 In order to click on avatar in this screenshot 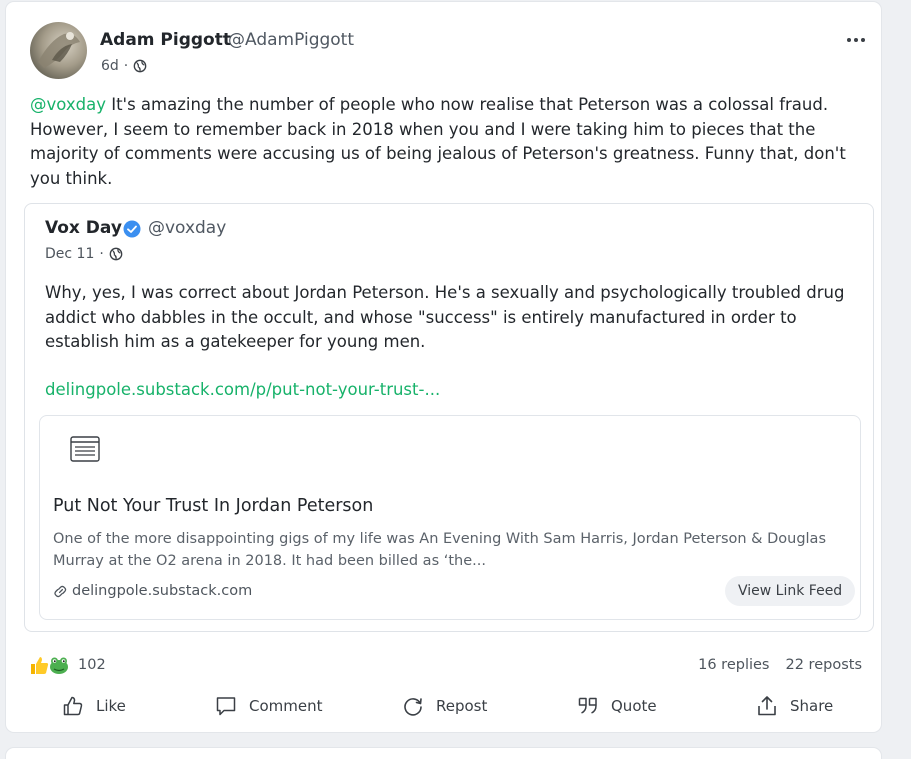, I will do `click(58, 50)`.